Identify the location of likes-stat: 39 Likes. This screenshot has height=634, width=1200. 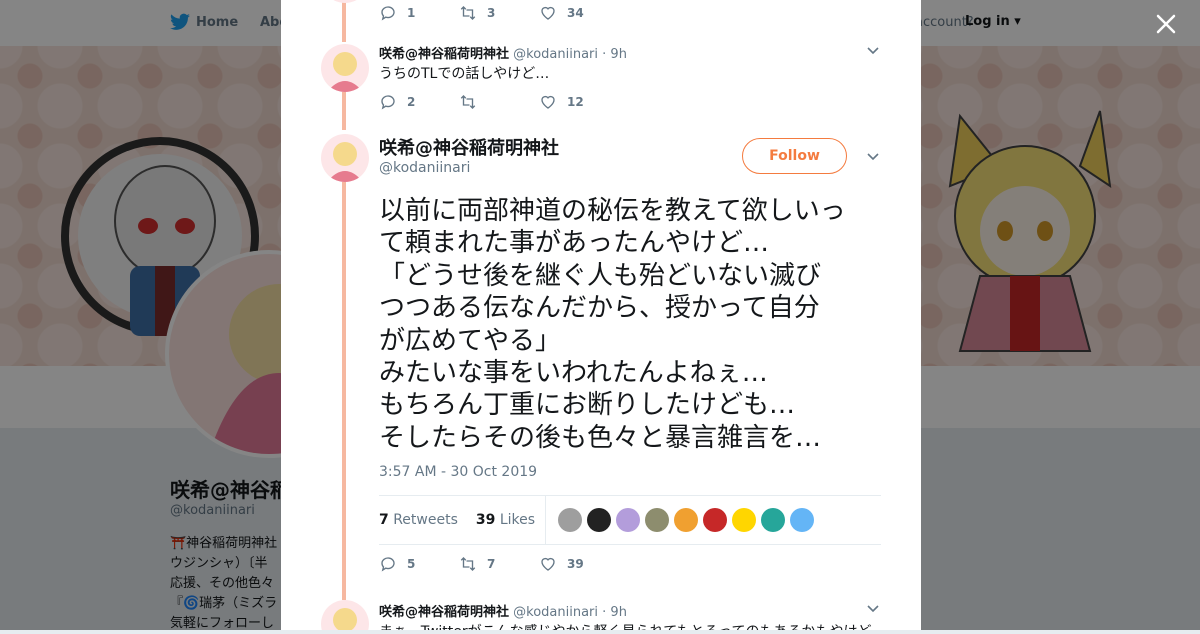
(505, 520).